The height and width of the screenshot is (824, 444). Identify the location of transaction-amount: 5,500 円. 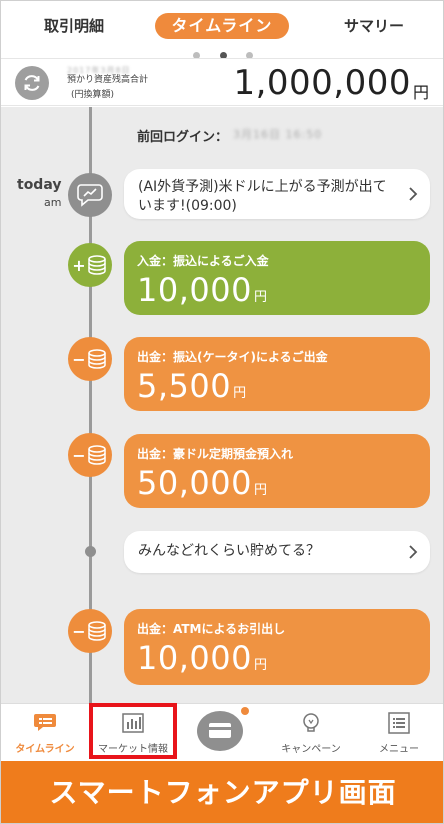
(192, 386).